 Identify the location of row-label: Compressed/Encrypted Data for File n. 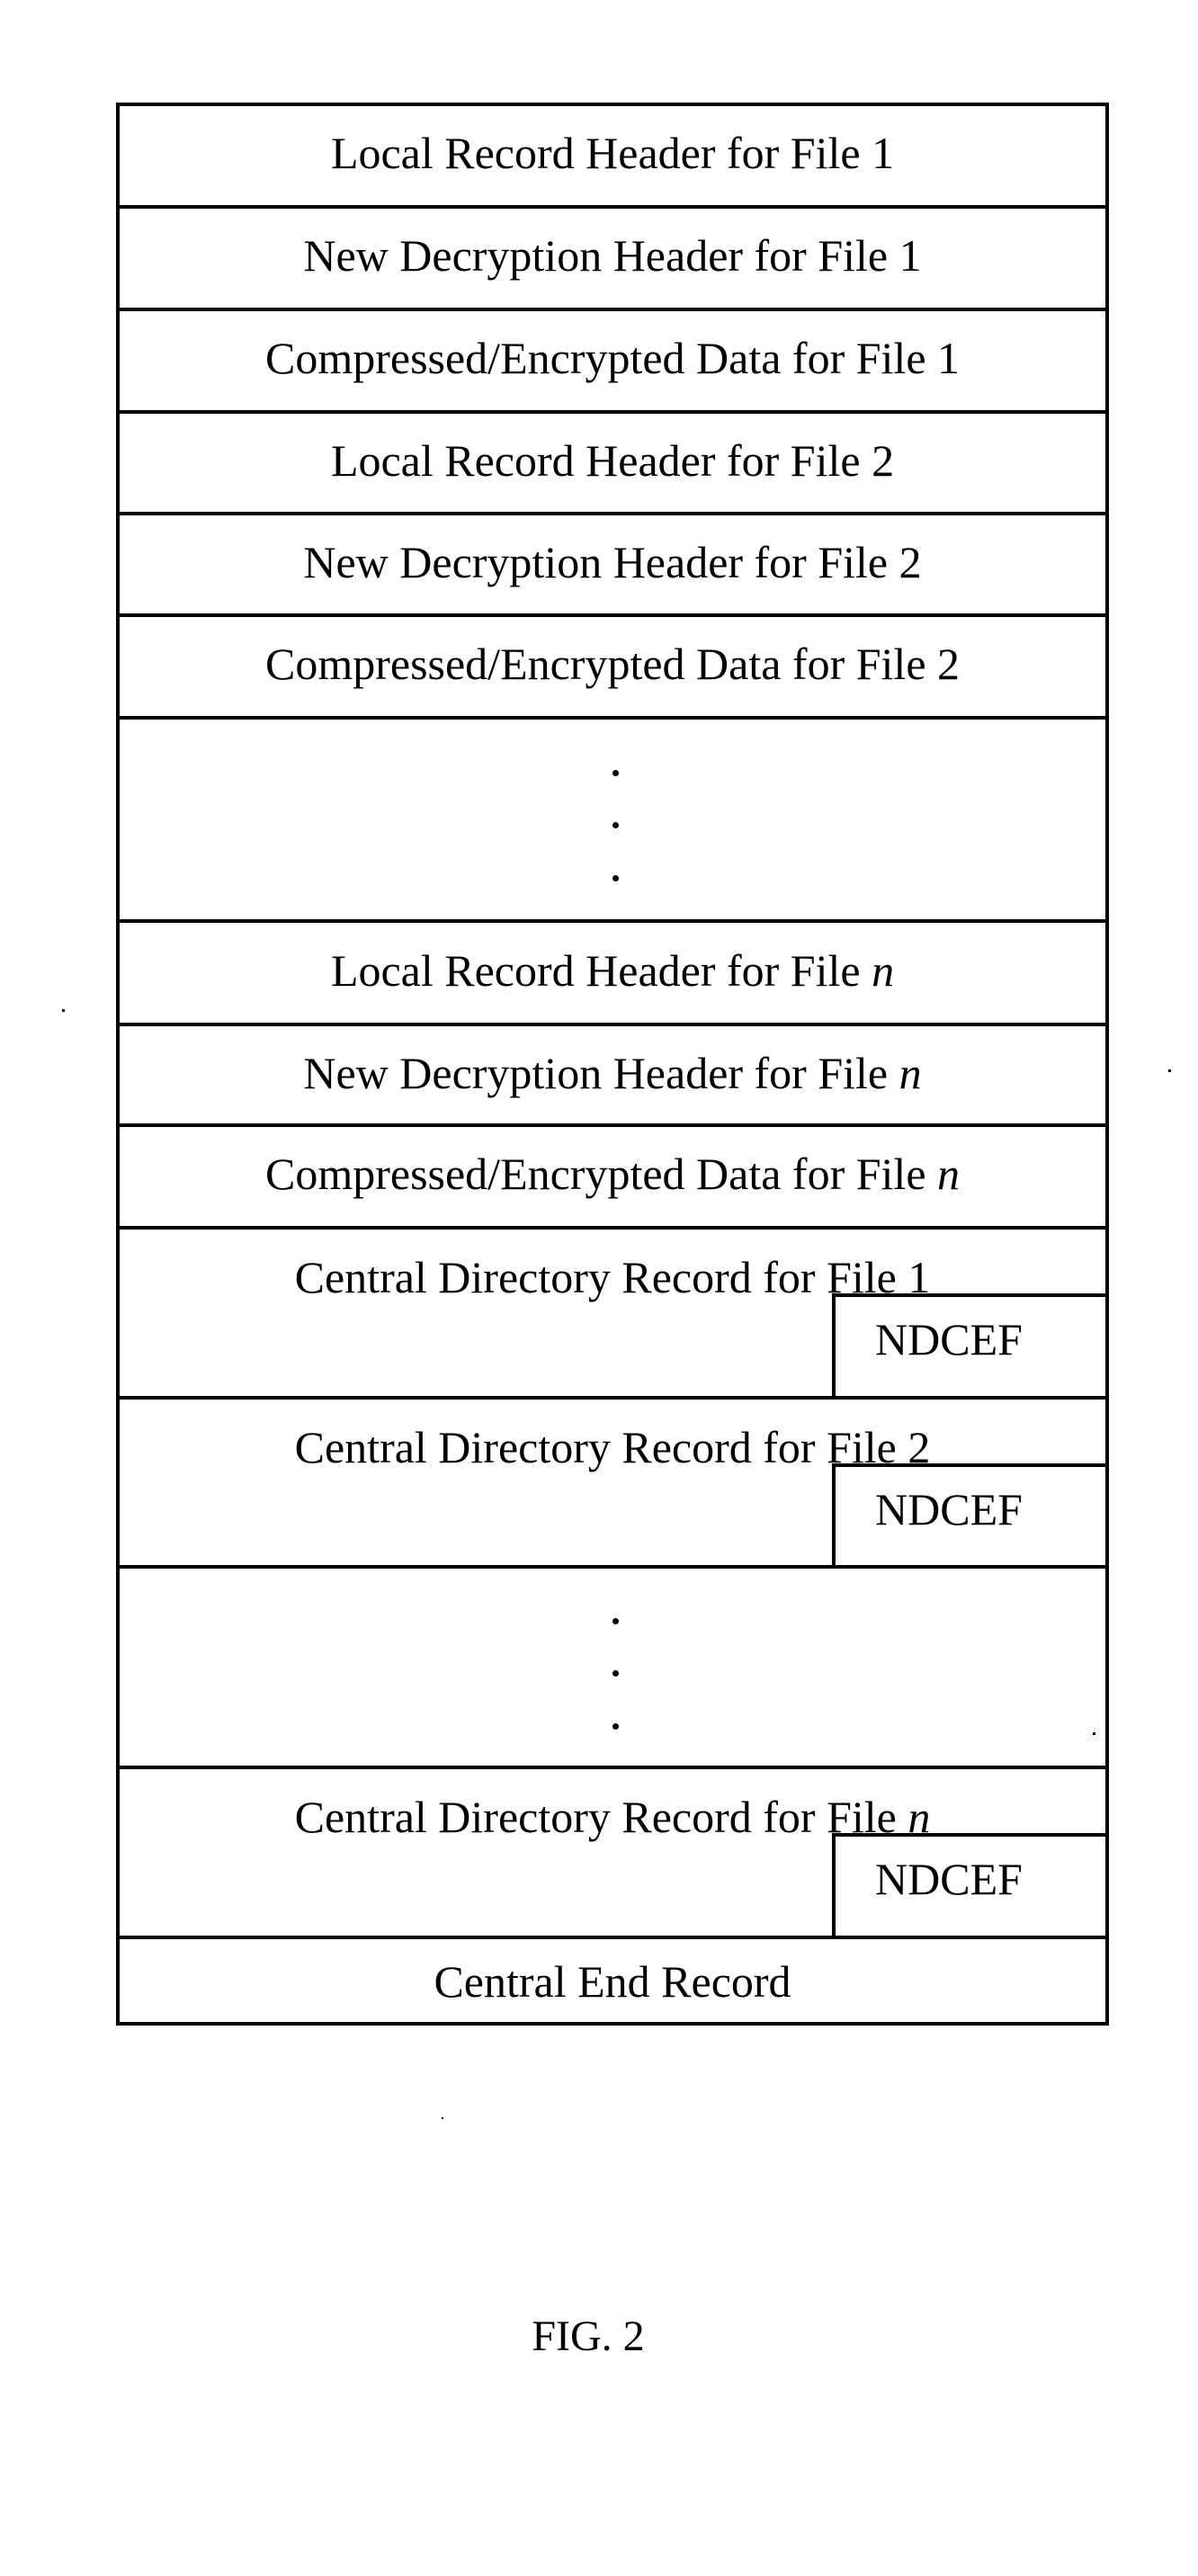
(612, 1173).